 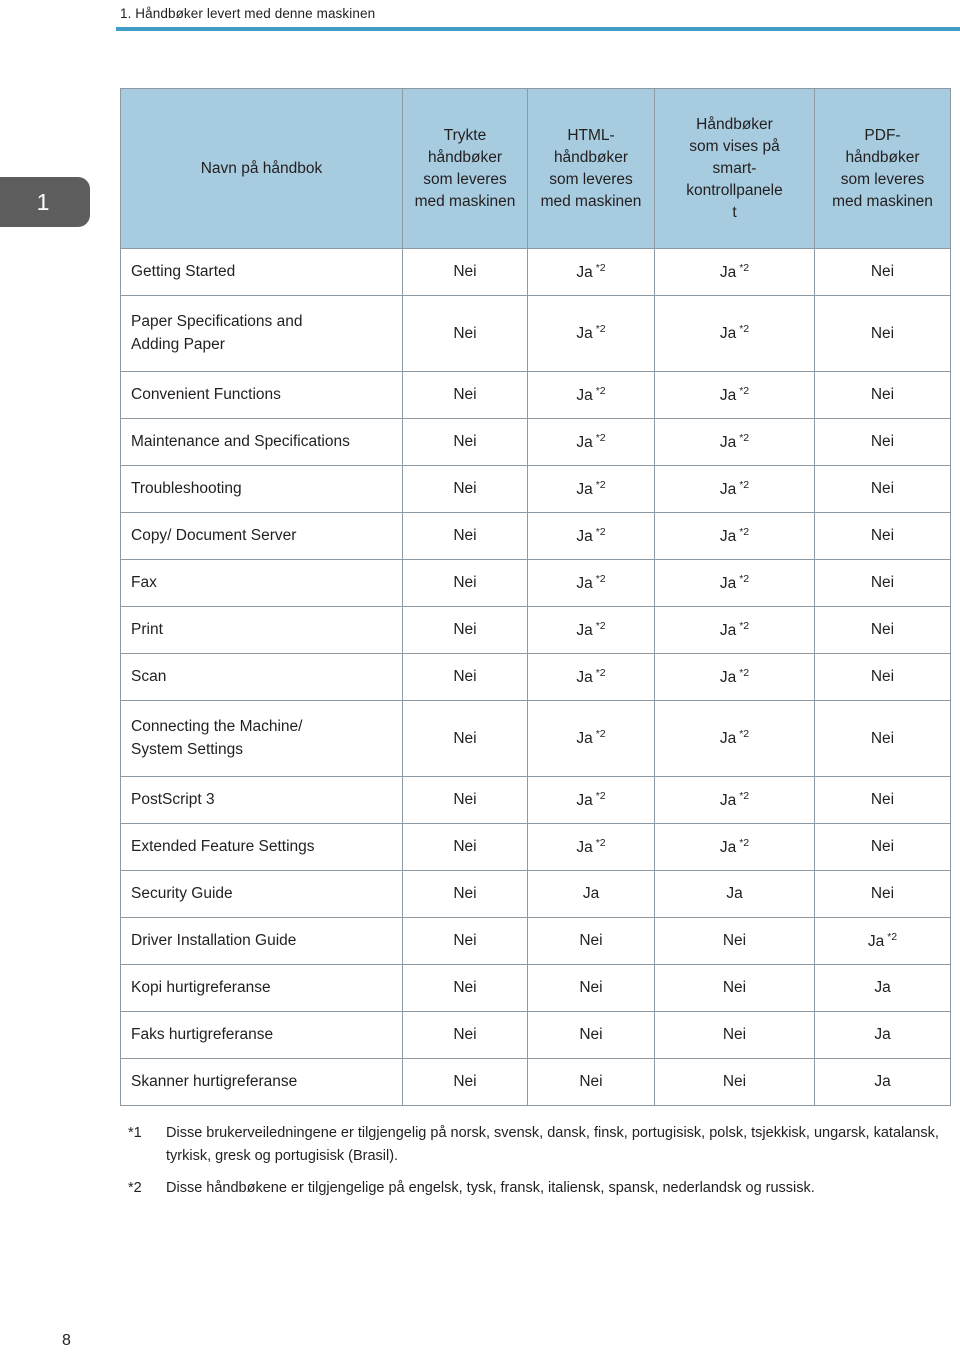 What do you see at coordinates (535, 894) in the screenshot?
I see `table-row: Security Guide Nei Ja Ja Nei` at bounding box center [535, 894].